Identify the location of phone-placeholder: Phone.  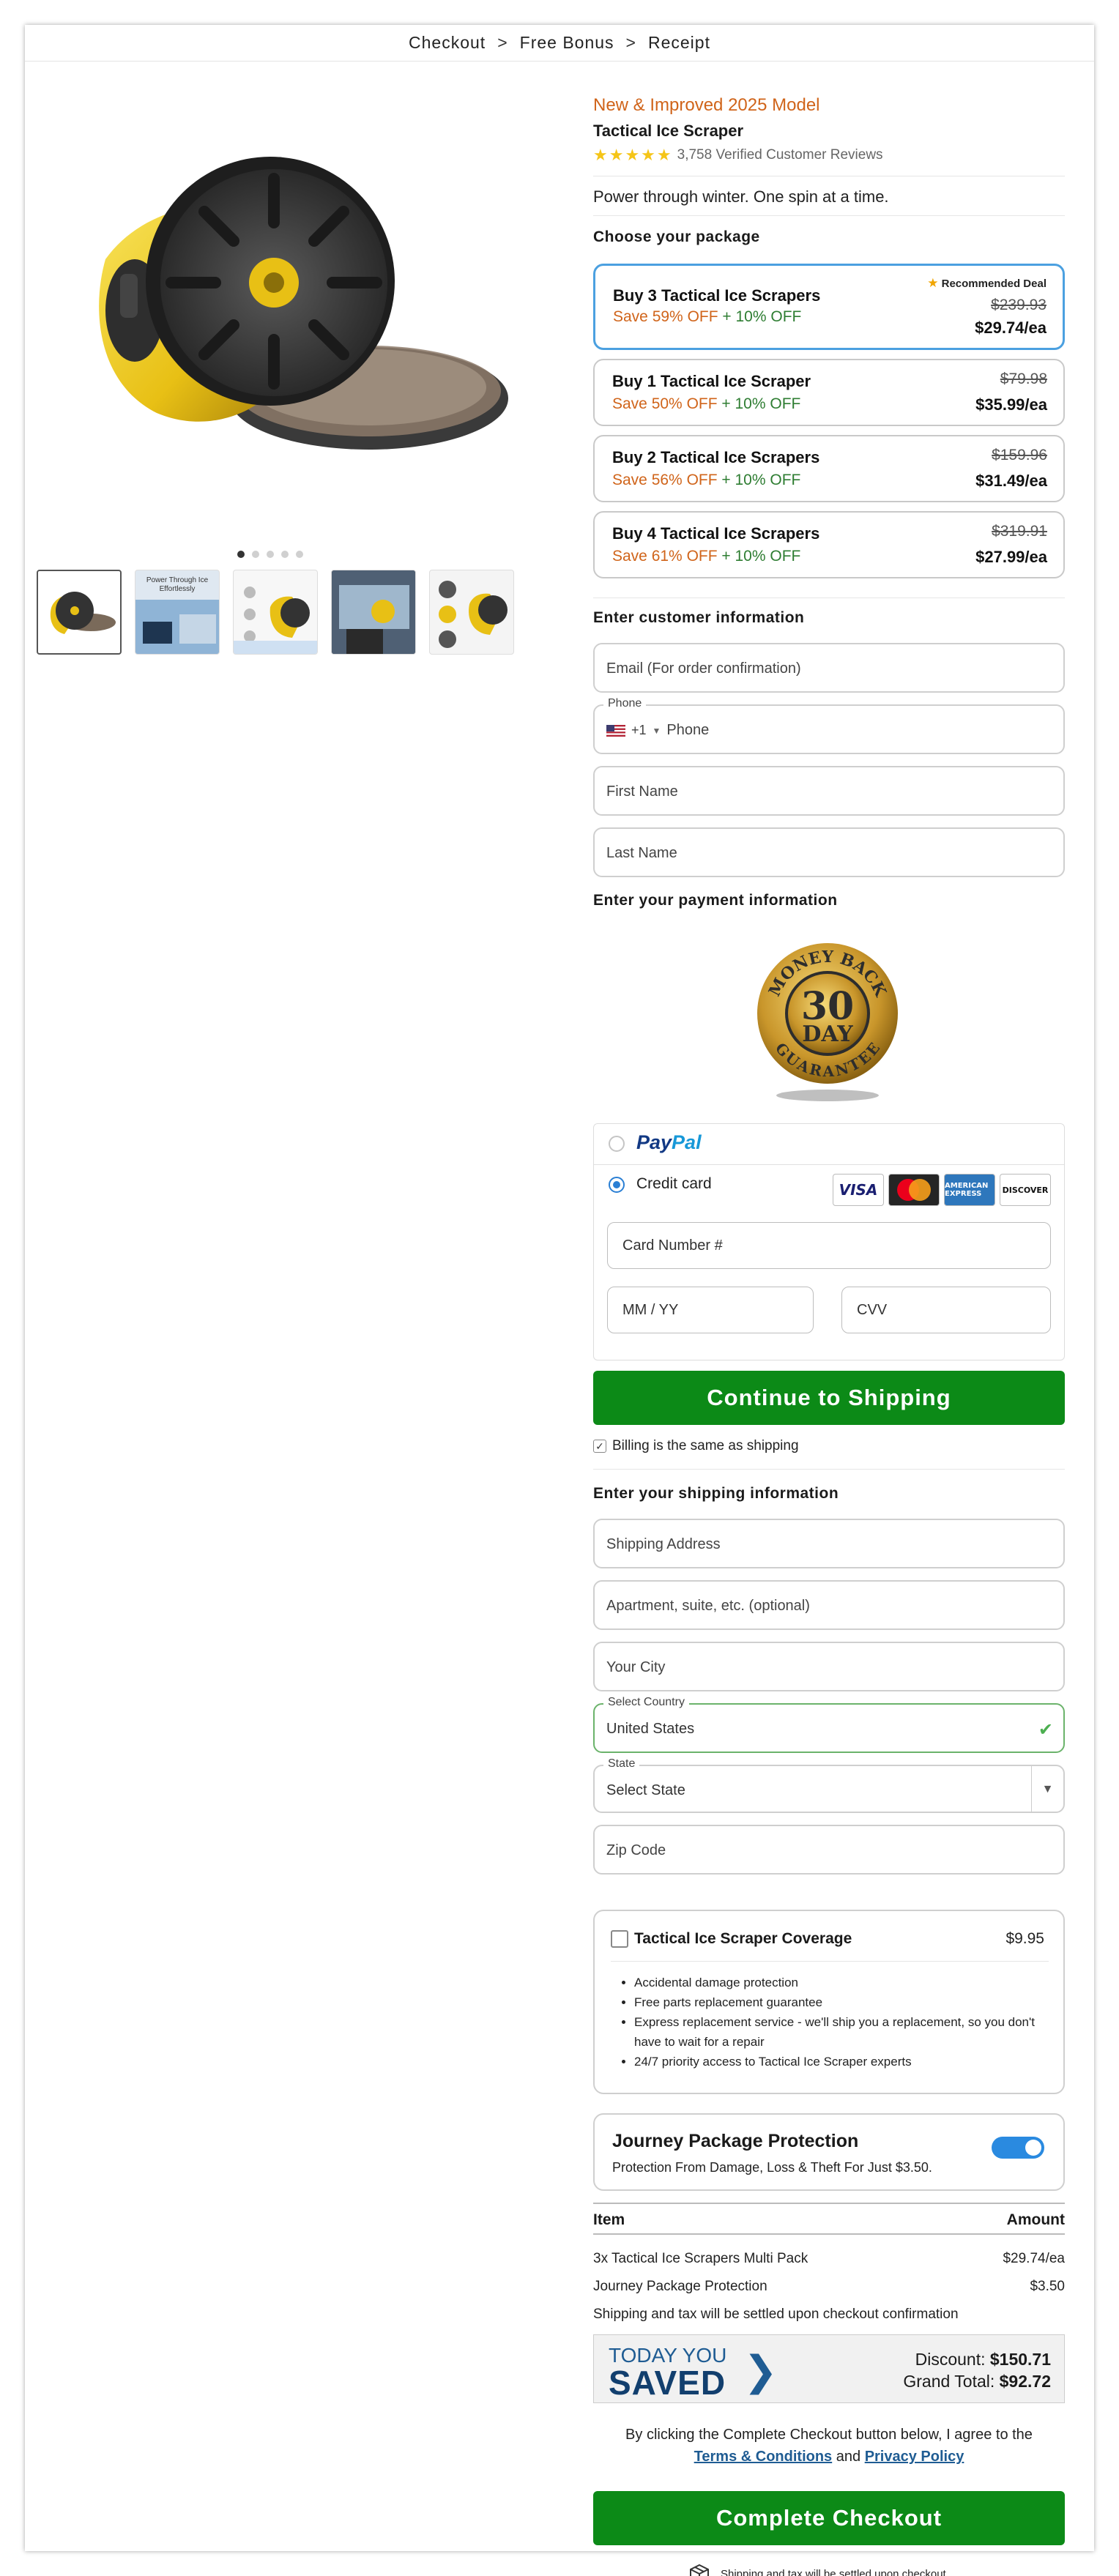
(688, 730).